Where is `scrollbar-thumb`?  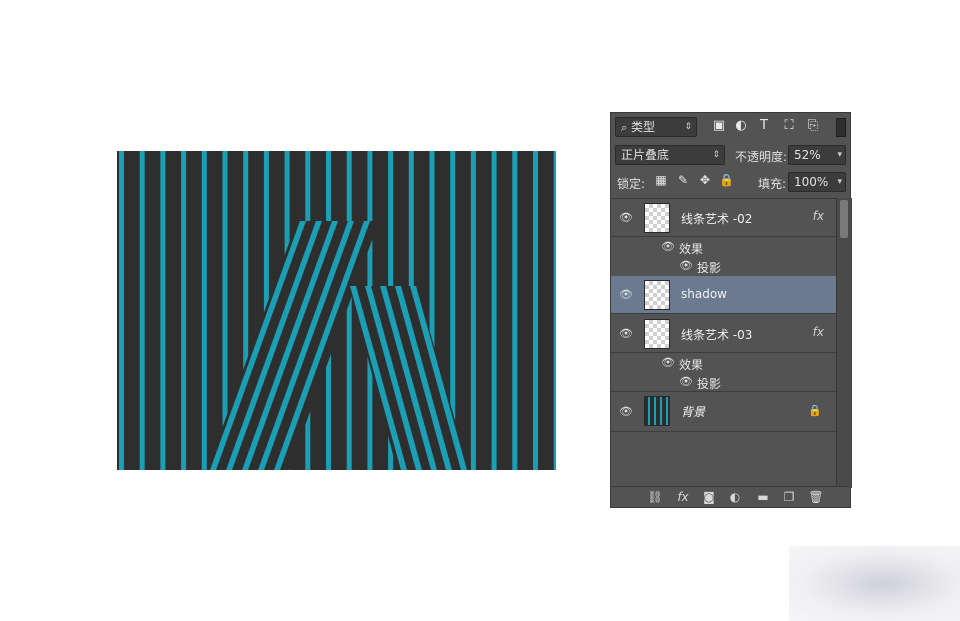
scrollbar-thumb is located at coordinates (844, 219).